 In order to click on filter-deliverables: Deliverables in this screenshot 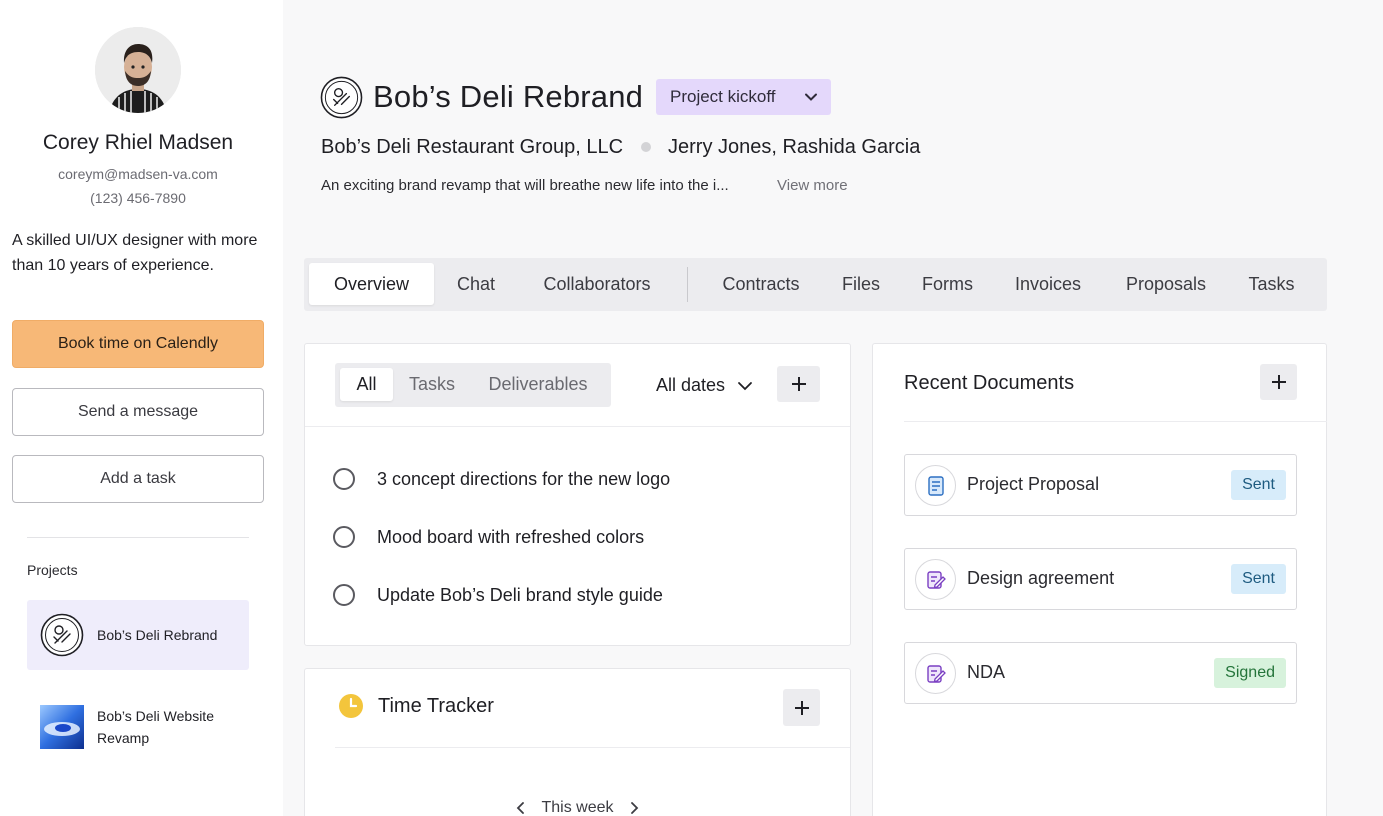, I will do `click(538, 384)`.